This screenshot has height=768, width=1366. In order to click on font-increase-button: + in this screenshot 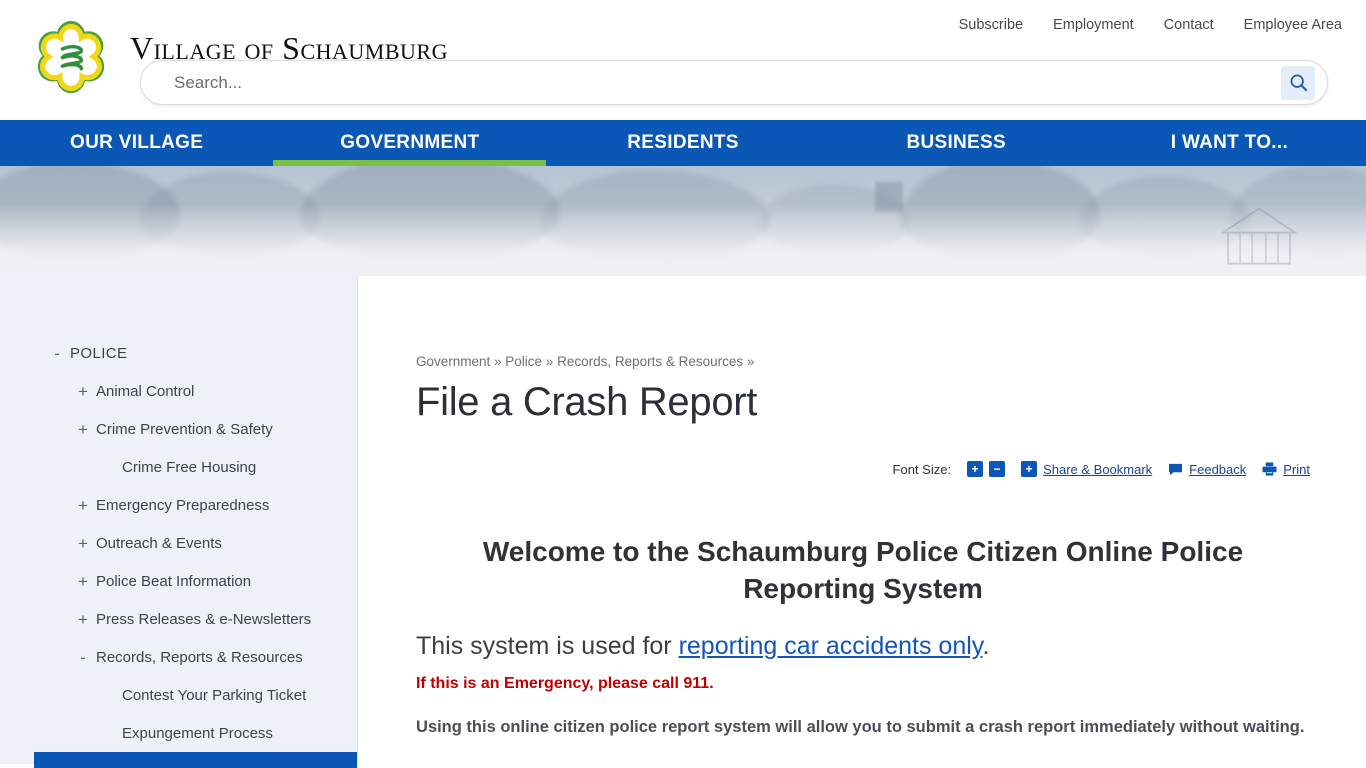, I will do `click(975, 469)`.